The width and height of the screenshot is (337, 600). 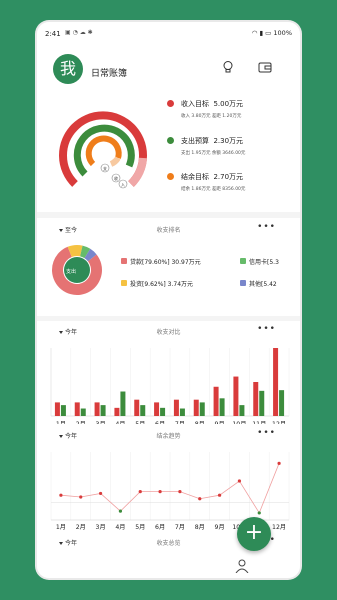 What do you see at coordinates (279, 527) in the screenshot?
I see `x-tick-label: 12月` at bounding box center [279, 527].